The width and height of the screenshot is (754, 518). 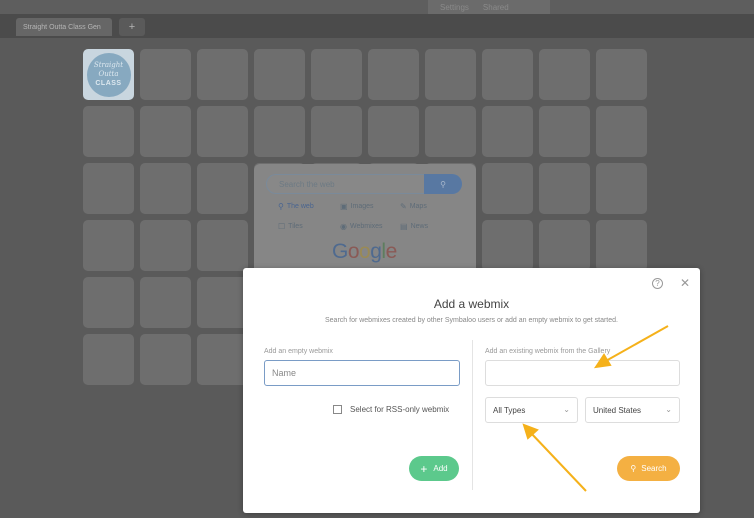 I want to click on option-webmixes: ◉ Webmixes, so click(x=361, y=226).